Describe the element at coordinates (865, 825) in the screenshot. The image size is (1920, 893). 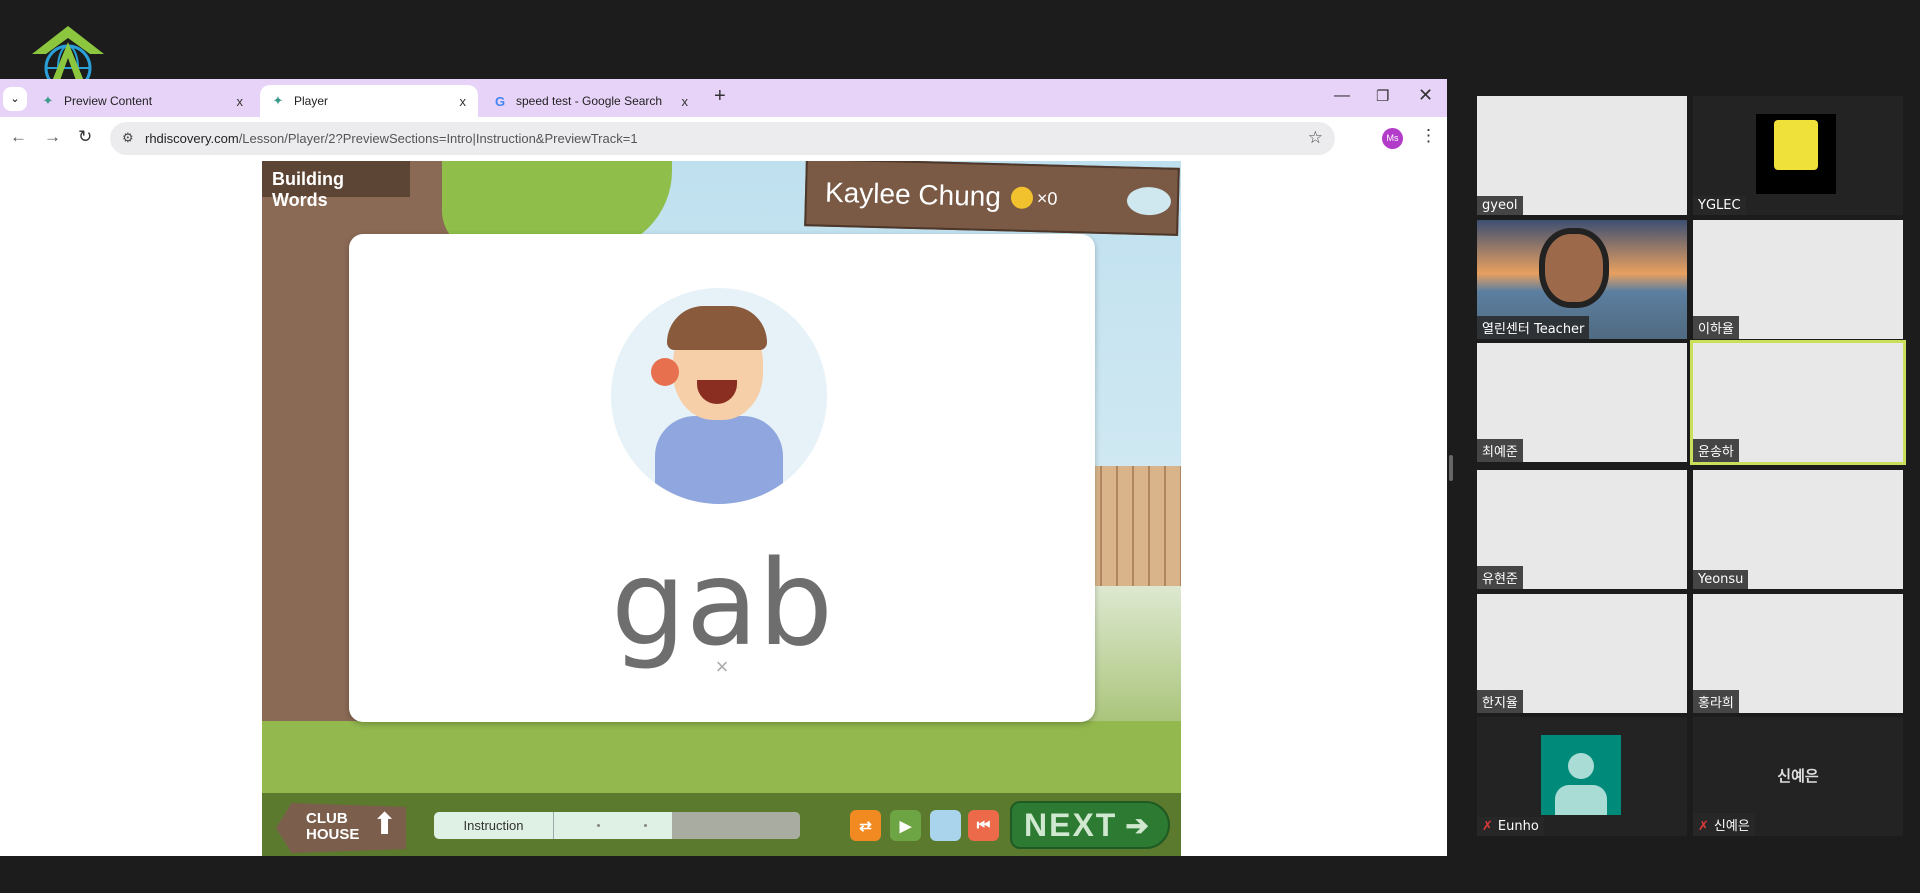
I see `swap-button: ⇄` at that location.